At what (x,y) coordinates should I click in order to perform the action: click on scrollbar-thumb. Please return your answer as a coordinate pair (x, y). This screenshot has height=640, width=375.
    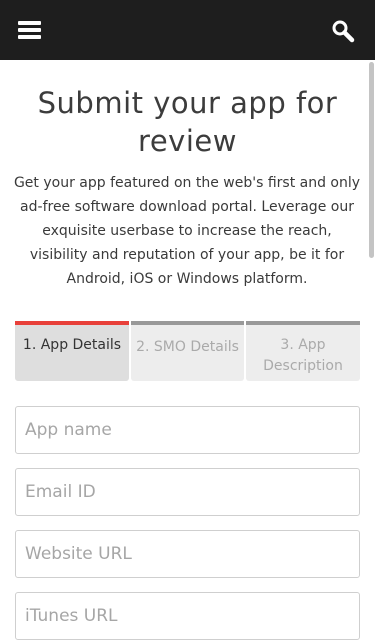
    Looking at the image, I should click on (371, 160).